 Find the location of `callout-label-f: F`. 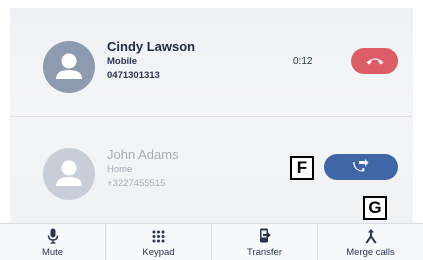

callout-label-f: F is located at coordinates (302, 168).